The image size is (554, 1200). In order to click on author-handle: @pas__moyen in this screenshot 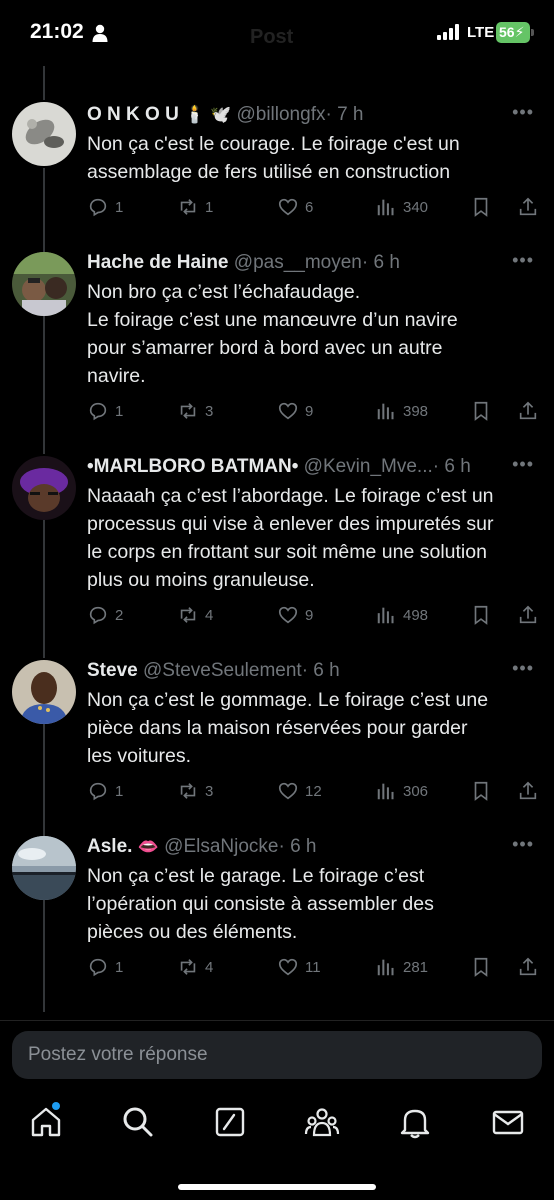, I will do `click(298, 262)`.